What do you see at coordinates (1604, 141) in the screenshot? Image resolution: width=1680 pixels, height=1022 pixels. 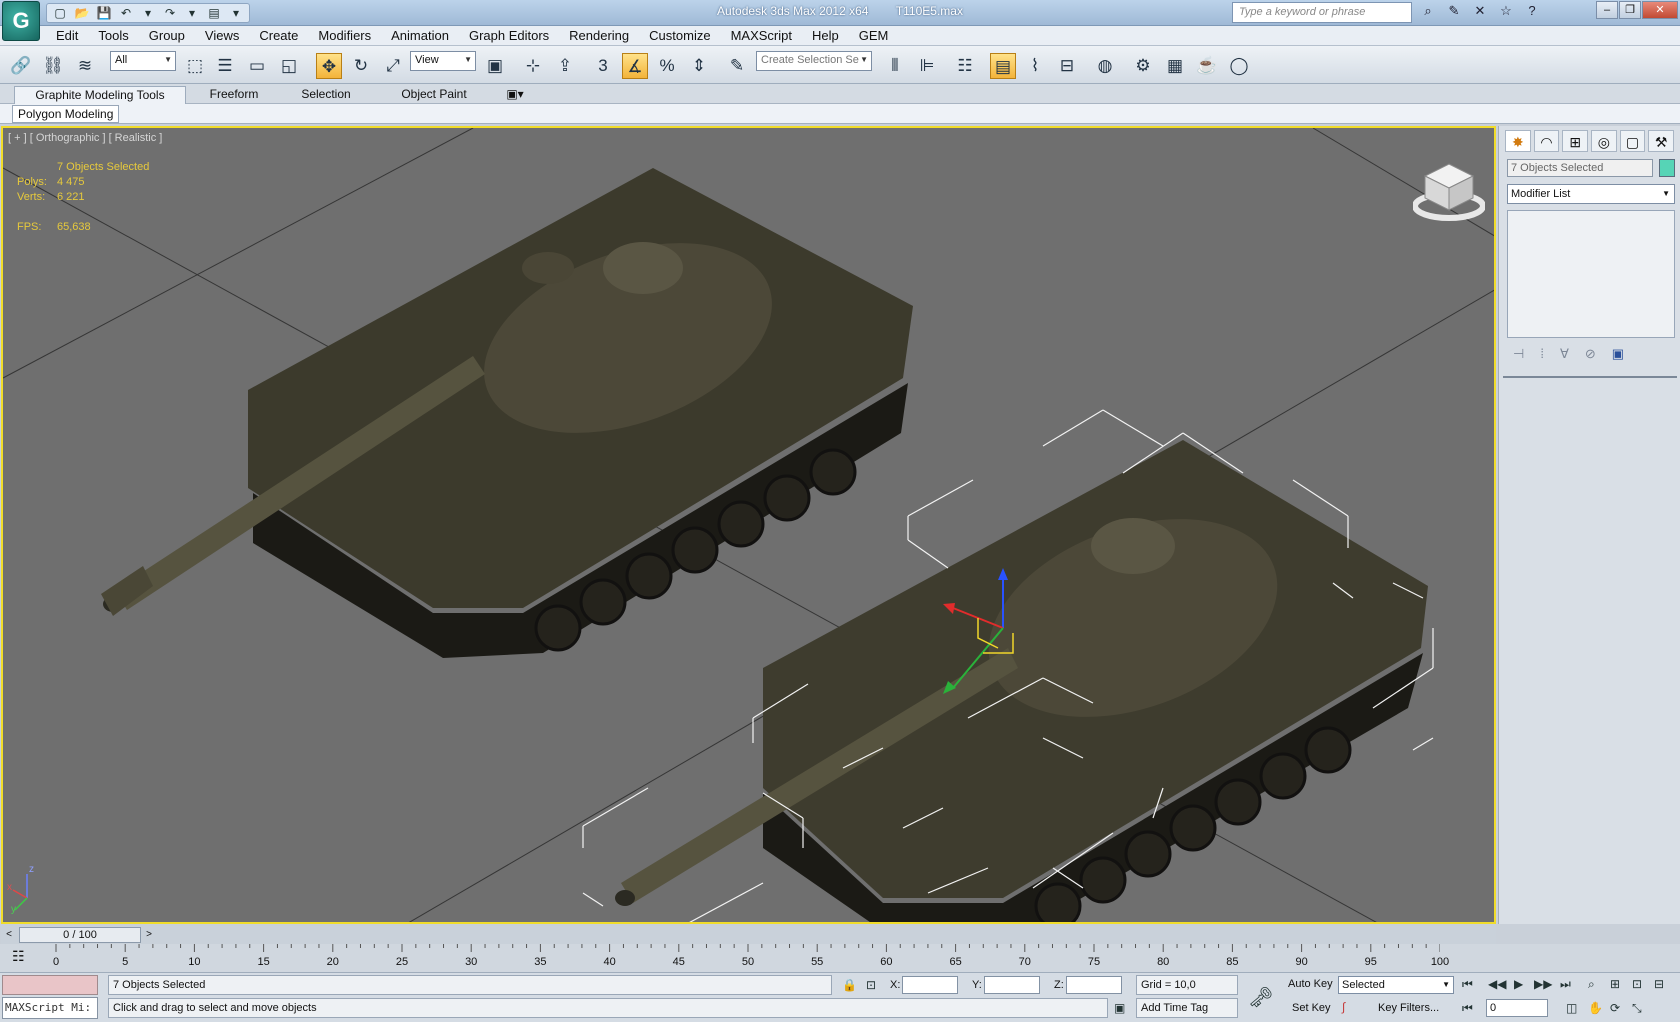 I see `motion-tab-icon: ◎` at bounding box center [1604, 141].